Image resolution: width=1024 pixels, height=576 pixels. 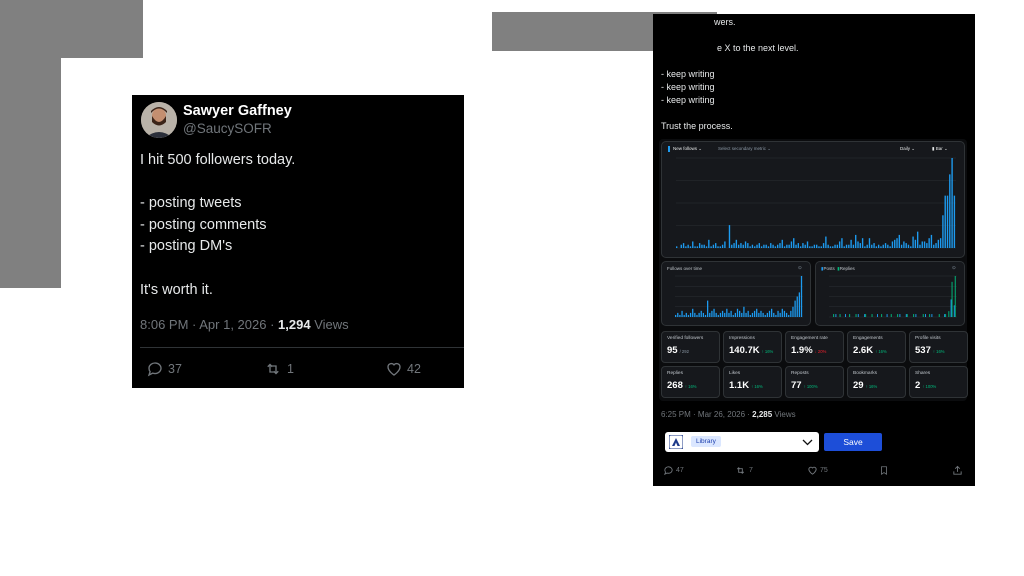 What do you see at coordinates (847, 268) in the screenshot?
I see `replies-legend: Replies` at bounding box center [847, 268].